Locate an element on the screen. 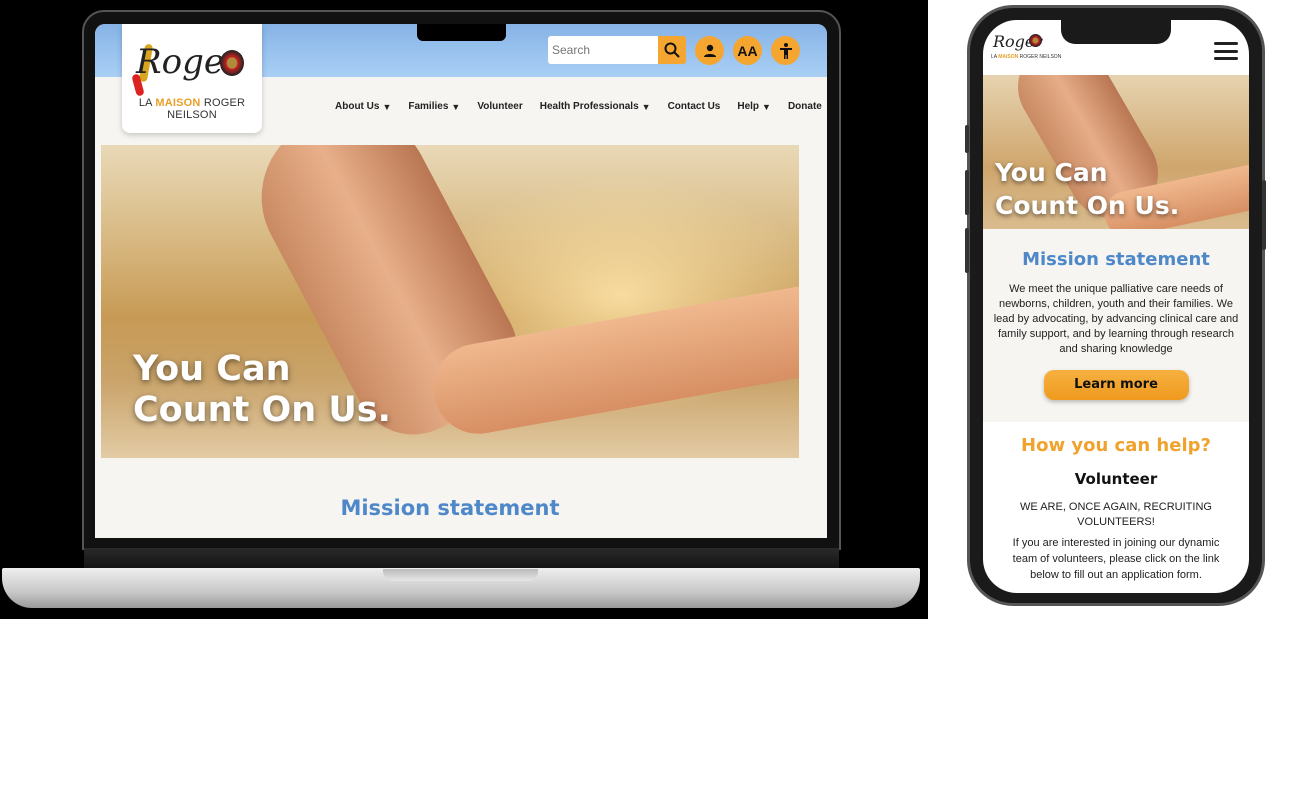 This screenshot has width=1303, height=804. account-button is located at coordinates (709, 50).